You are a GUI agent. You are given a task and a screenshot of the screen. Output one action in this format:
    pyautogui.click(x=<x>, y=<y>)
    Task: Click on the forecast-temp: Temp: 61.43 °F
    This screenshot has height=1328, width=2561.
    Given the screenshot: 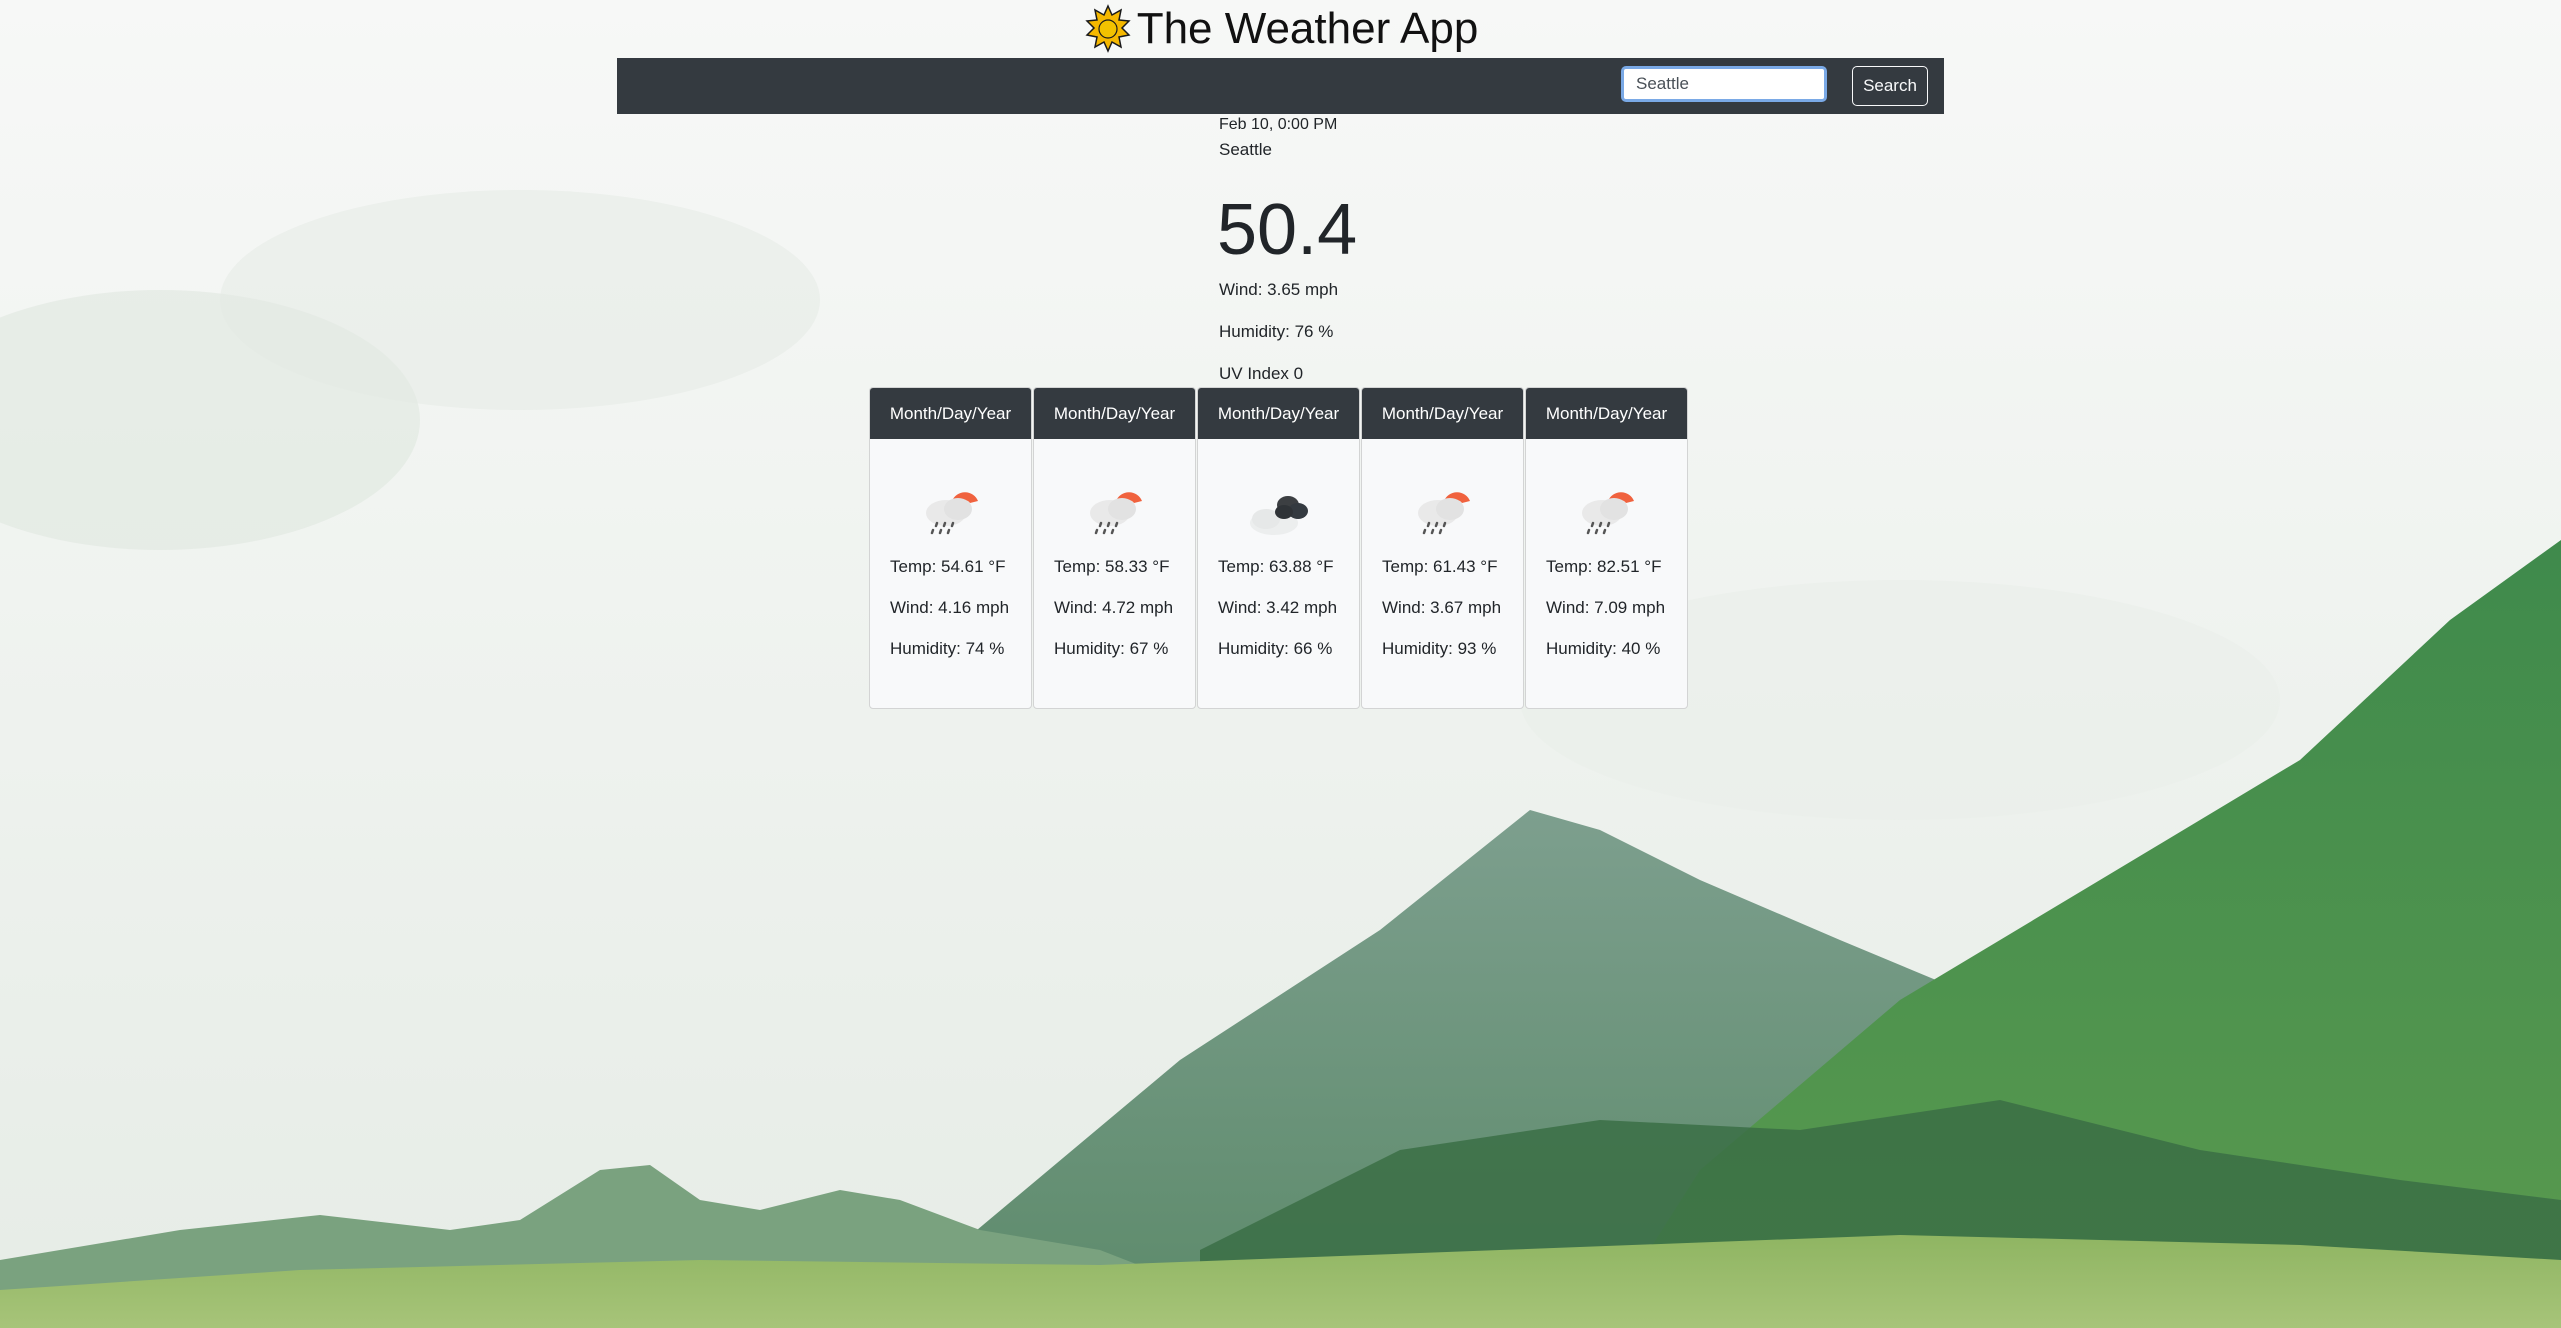 What is the action you would take?
    pyautogui.click(x=1440, y=566)
    